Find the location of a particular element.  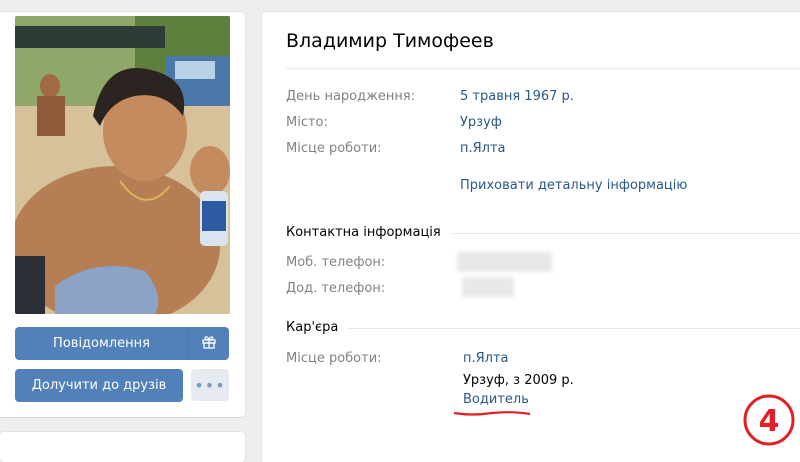

divider is located at coordinates (543, 68).